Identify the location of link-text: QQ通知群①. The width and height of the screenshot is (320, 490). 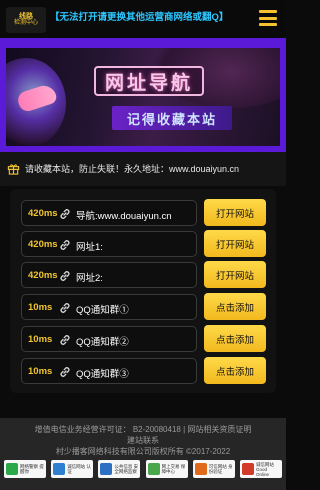
(102, 310).